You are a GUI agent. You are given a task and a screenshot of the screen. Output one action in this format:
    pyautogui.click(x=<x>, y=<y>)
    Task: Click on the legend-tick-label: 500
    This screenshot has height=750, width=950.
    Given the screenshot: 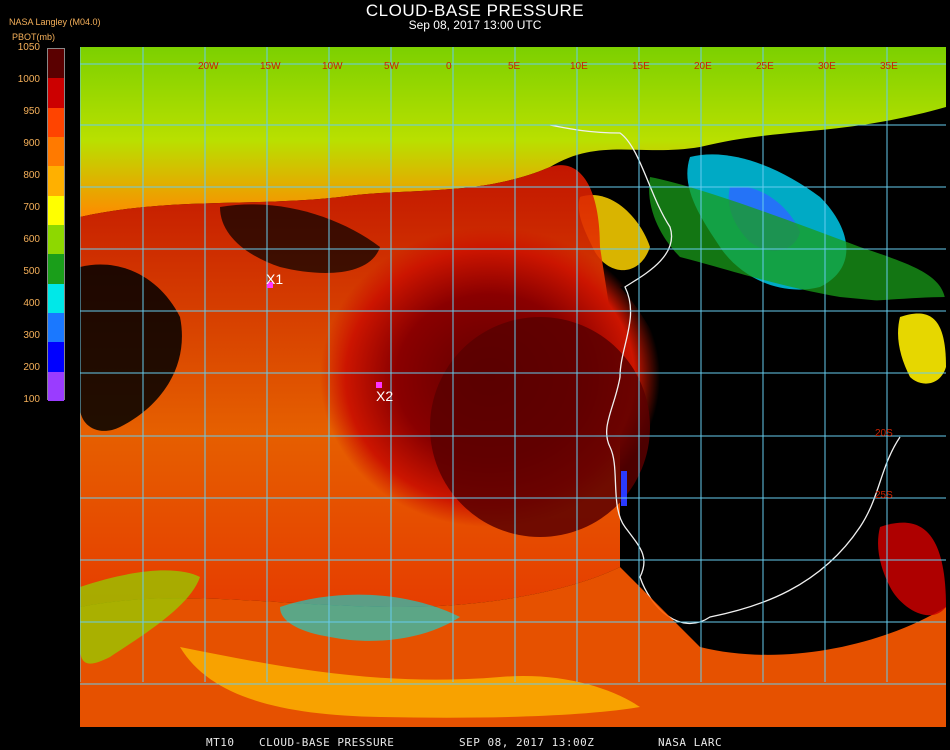 What is the action you would take?
    pyautogui.click(x=31, y=271)
    